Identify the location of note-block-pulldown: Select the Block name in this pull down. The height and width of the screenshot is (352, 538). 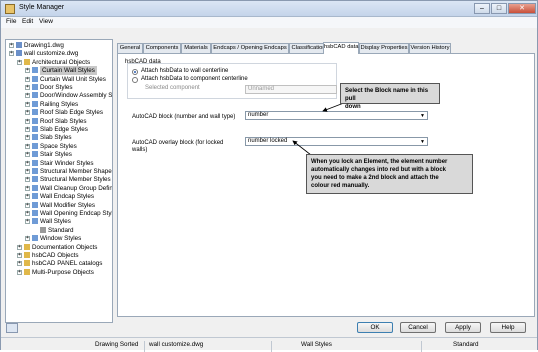
(390, 96).